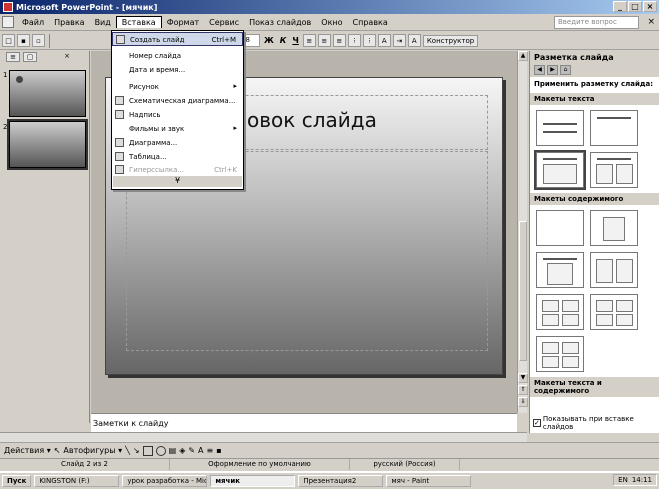  What do you see at coordinates (295, 40) in the screenshot?
I see `underline-button: Ч` at bounding box center [295, 40].